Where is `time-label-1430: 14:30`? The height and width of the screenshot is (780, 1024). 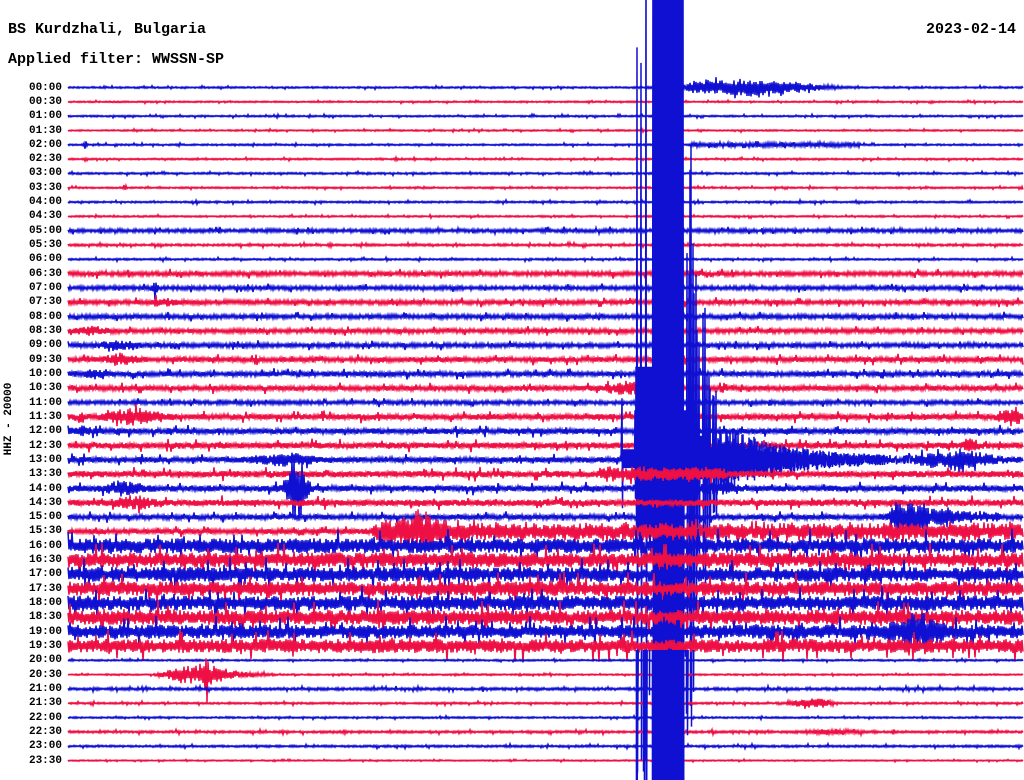 time-label-1430: 14:30 is located at coordinates (45, 502).